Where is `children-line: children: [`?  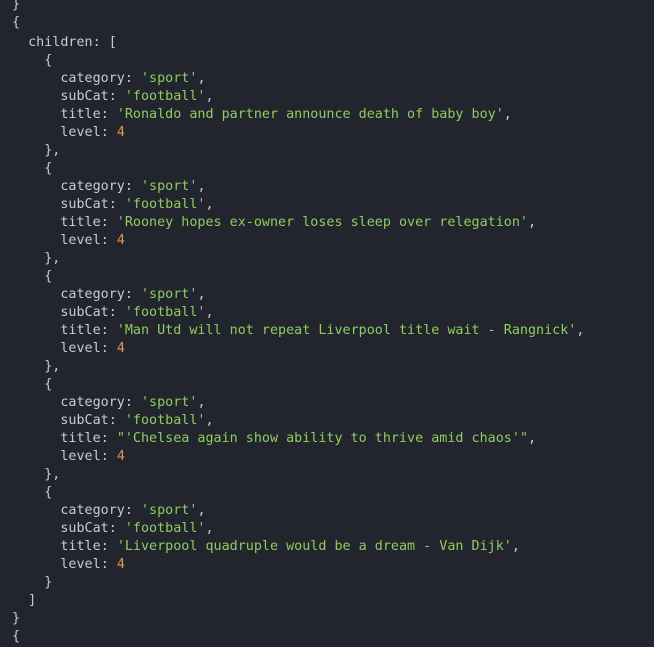
children-line: children: [ is located at coordinates (72, 42).